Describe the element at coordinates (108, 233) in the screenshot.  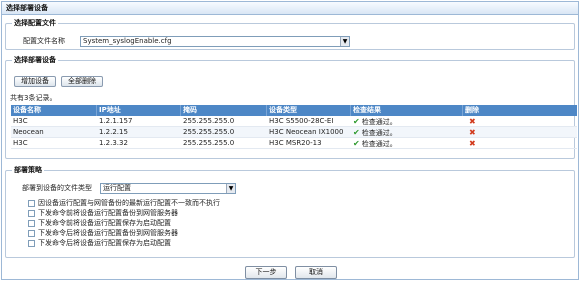
I see `option-label: 下发命令后将设备运行配置备份到网管服务器` at that location.